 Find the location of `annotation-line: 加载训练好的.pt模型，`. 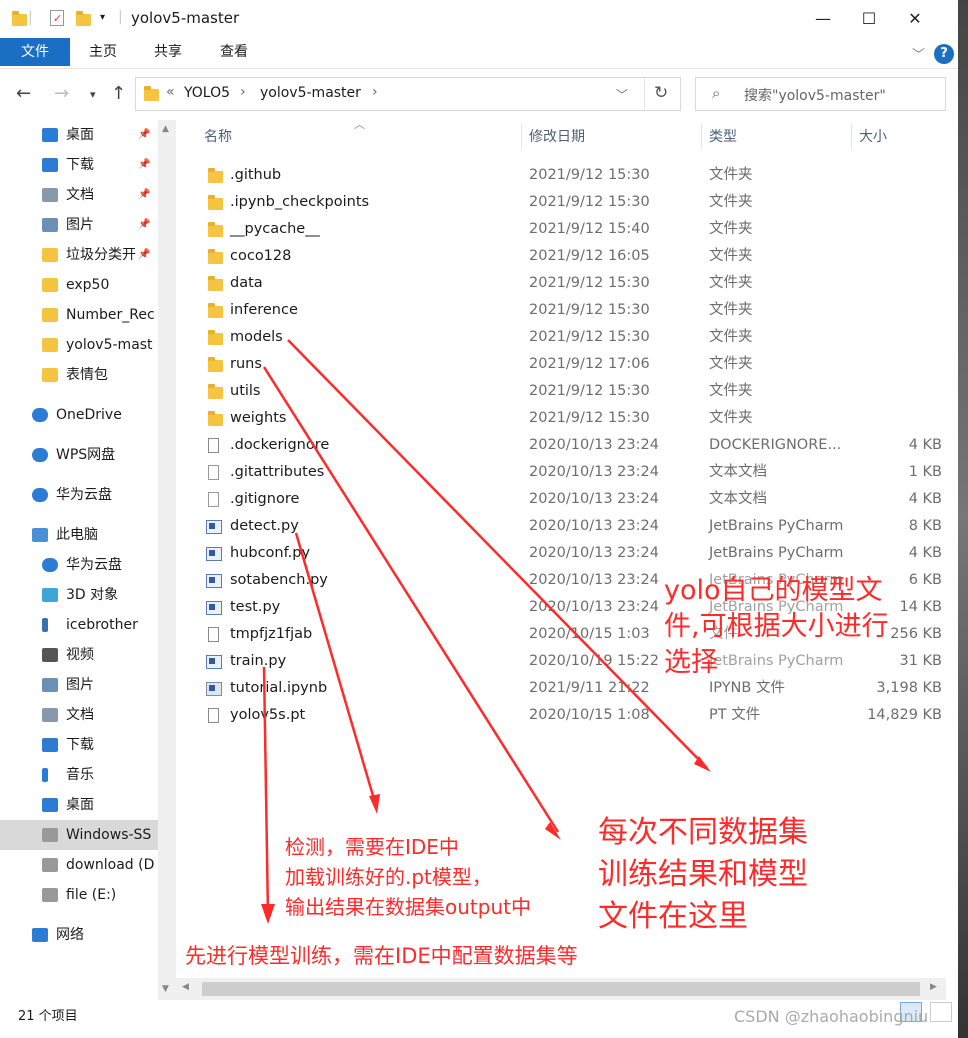

annotation-line: 加载训练好的.pt模型， is located at coordinates (388, 877).